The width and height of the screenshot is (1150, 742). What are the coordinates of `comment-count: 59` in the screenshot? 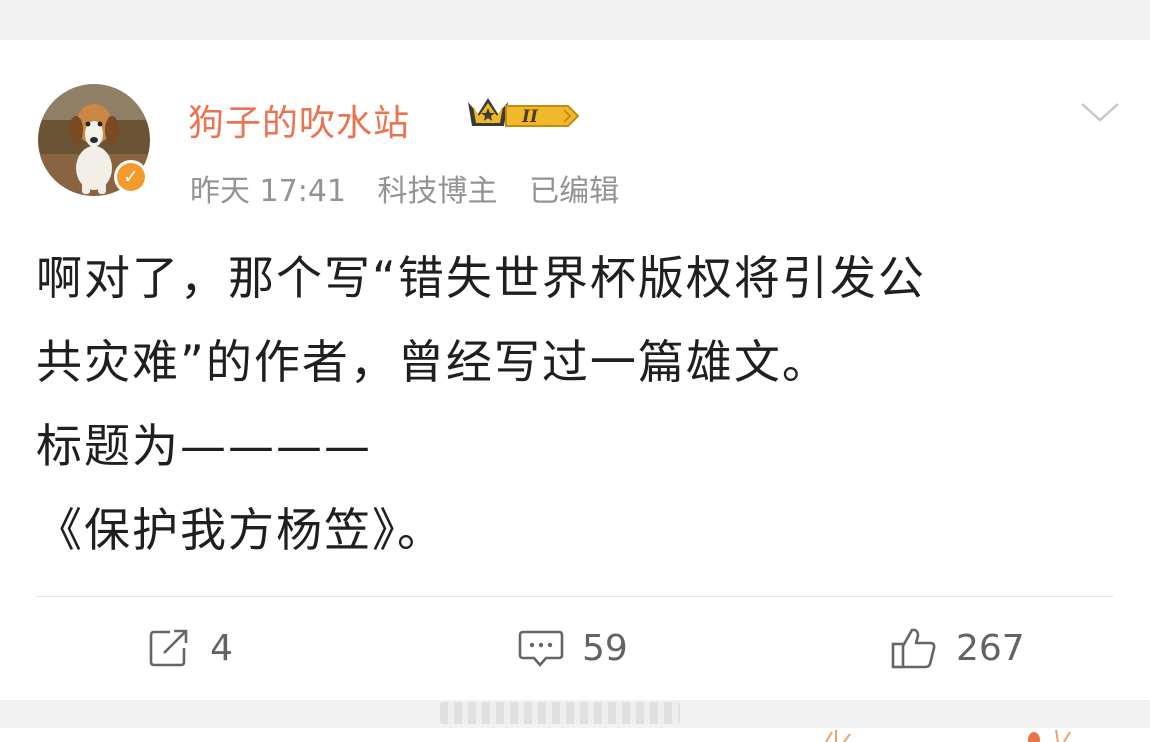 It's located at (605, 648).